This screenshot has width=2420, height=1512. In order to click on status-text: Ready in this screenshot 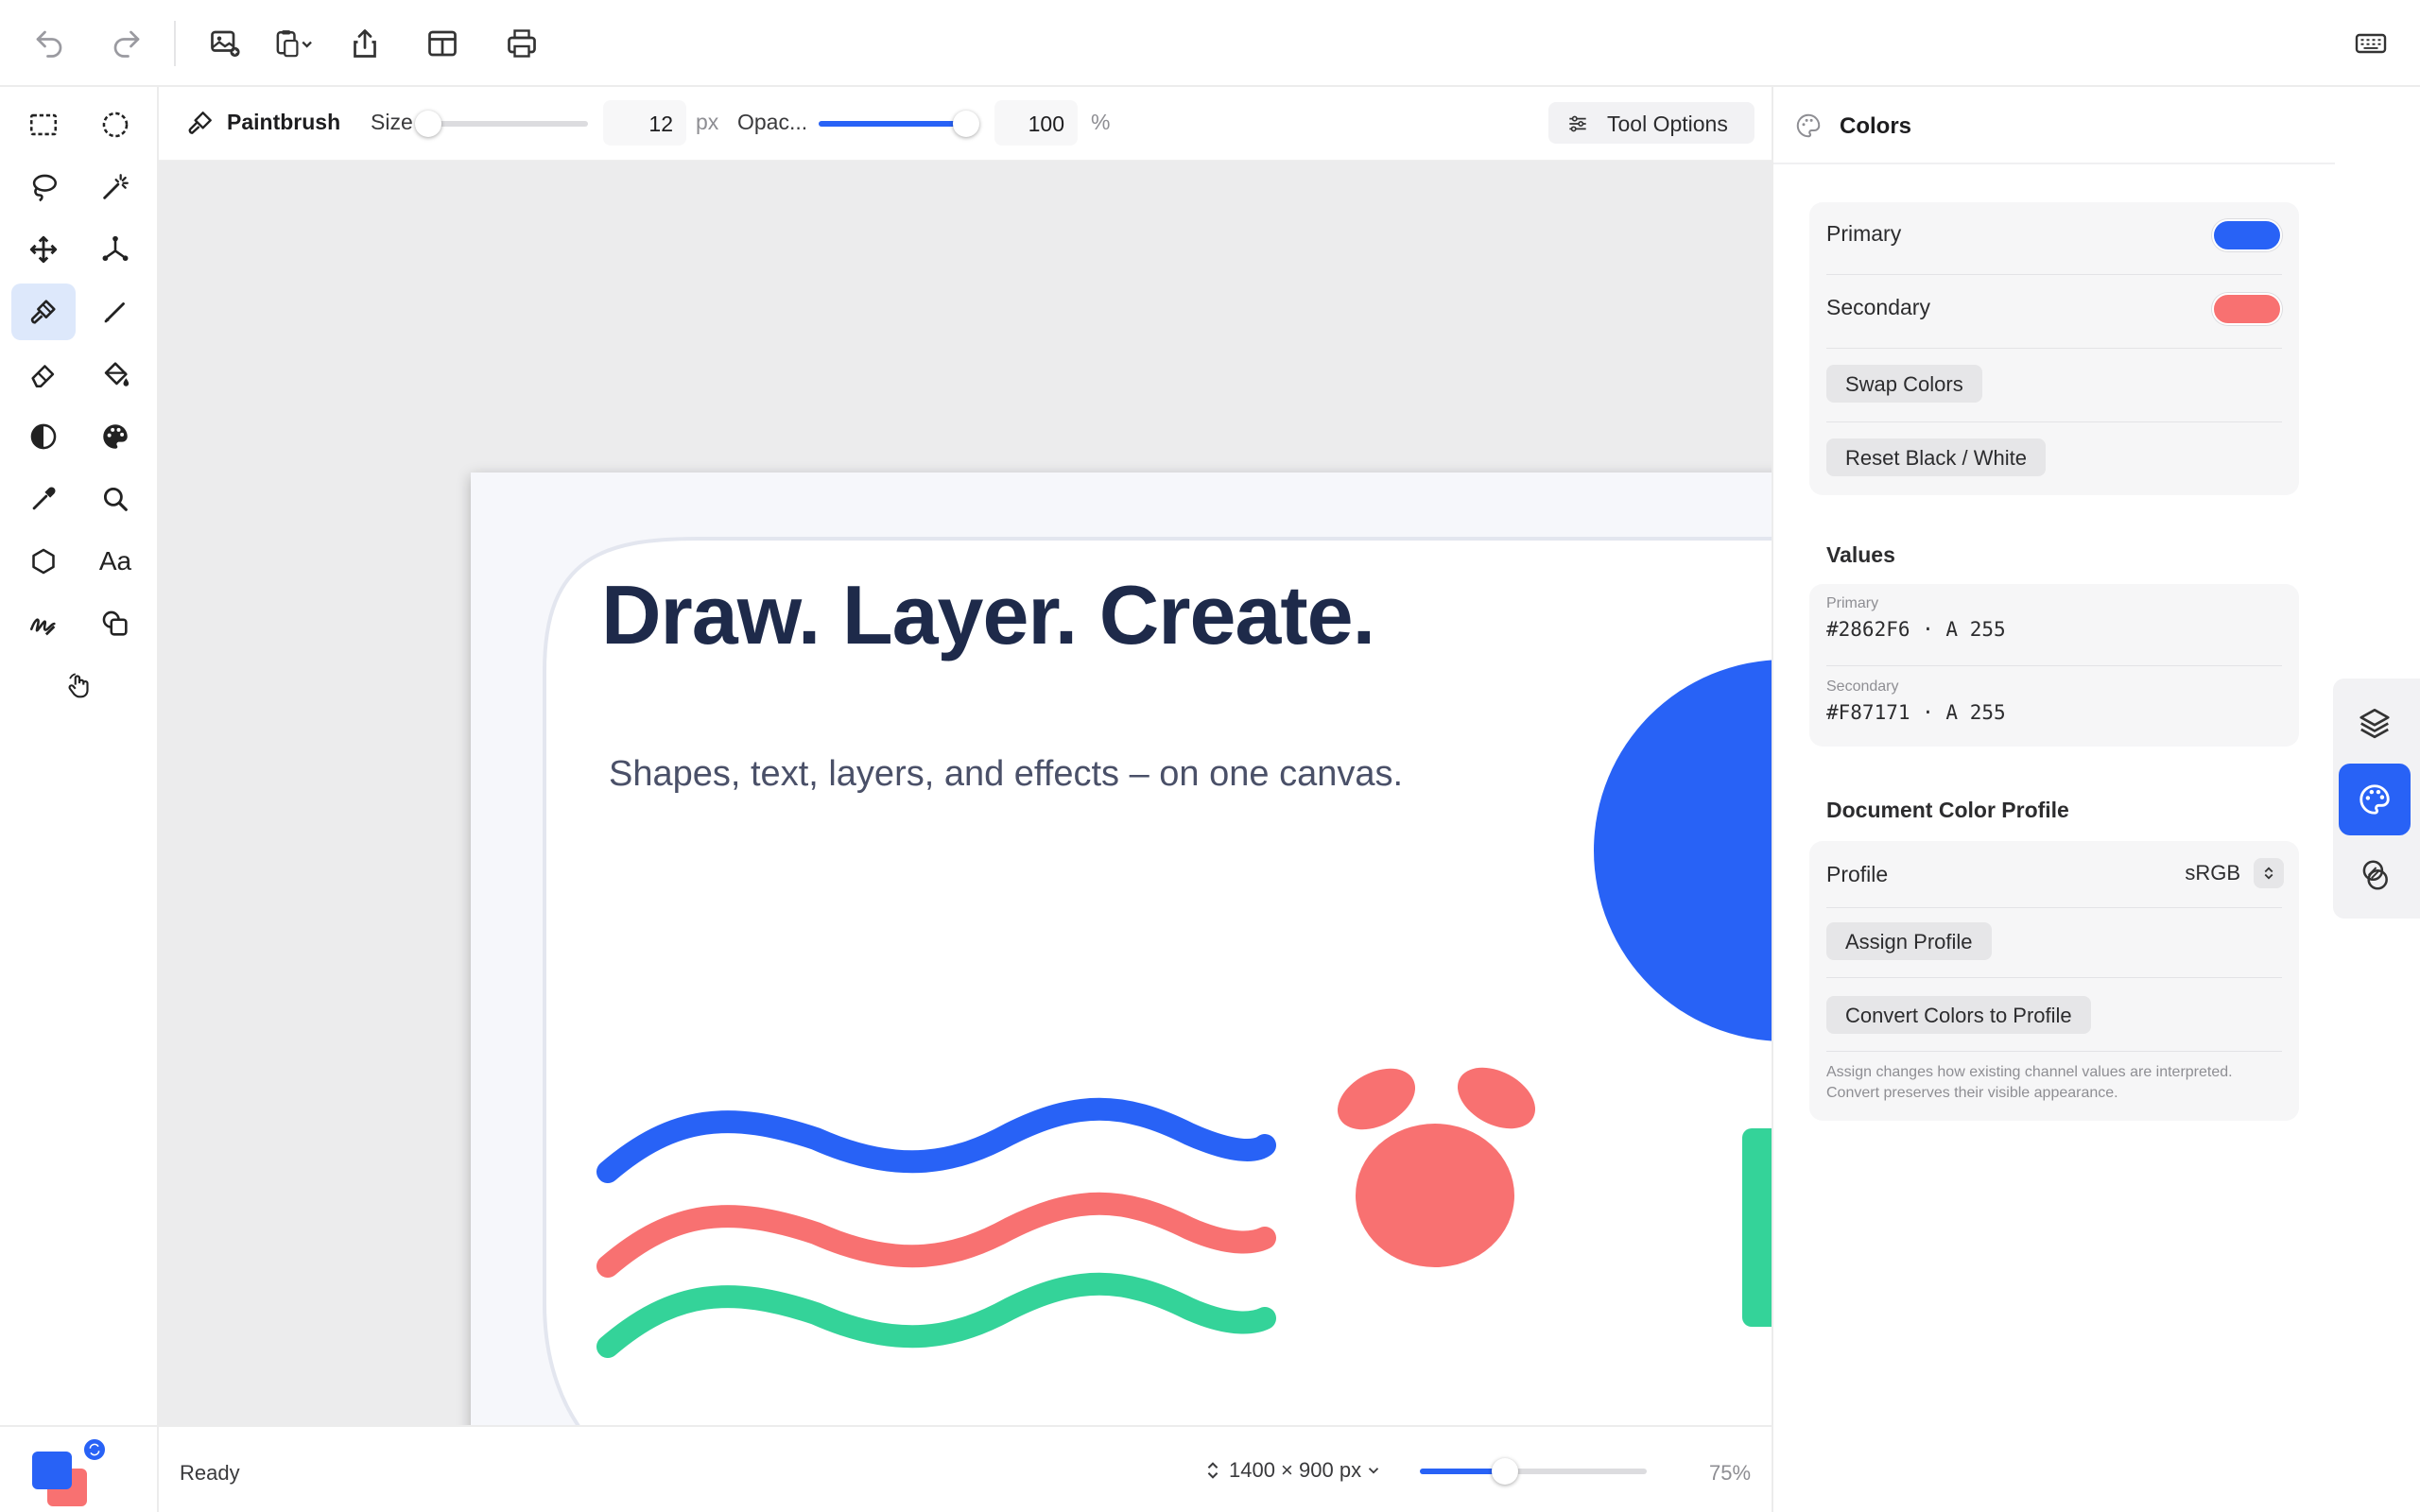, I will do `click(210, 1473)`.